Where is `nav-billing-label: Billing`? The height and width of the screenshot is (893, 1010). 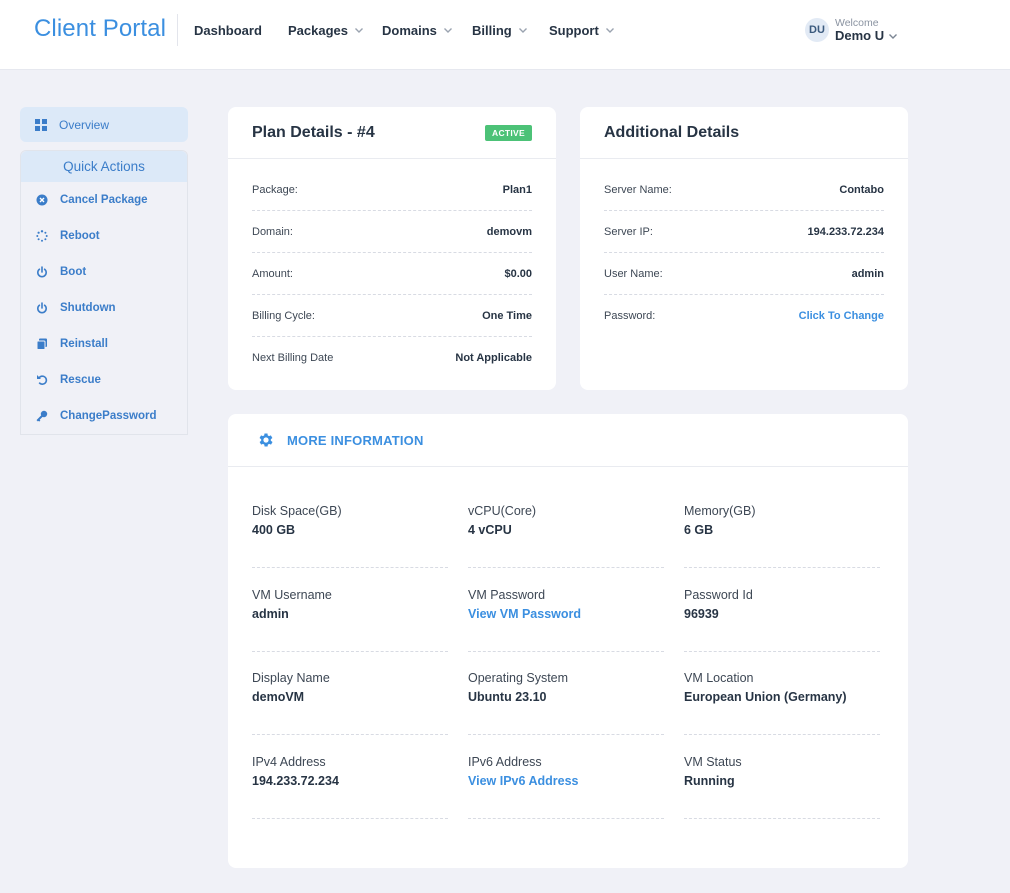 nav-billing-label: Billing is located at coordinates (492, 30).